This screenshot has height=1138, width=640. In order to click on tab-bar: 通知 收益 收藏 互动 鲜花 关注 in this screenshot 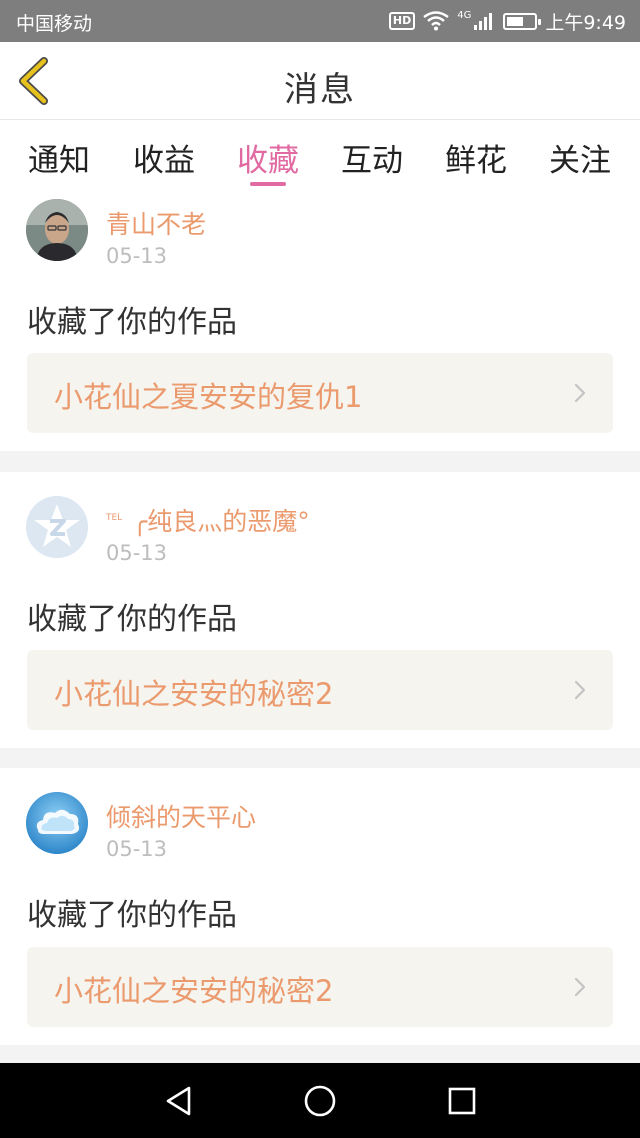, I will do `click(320, 157)`.